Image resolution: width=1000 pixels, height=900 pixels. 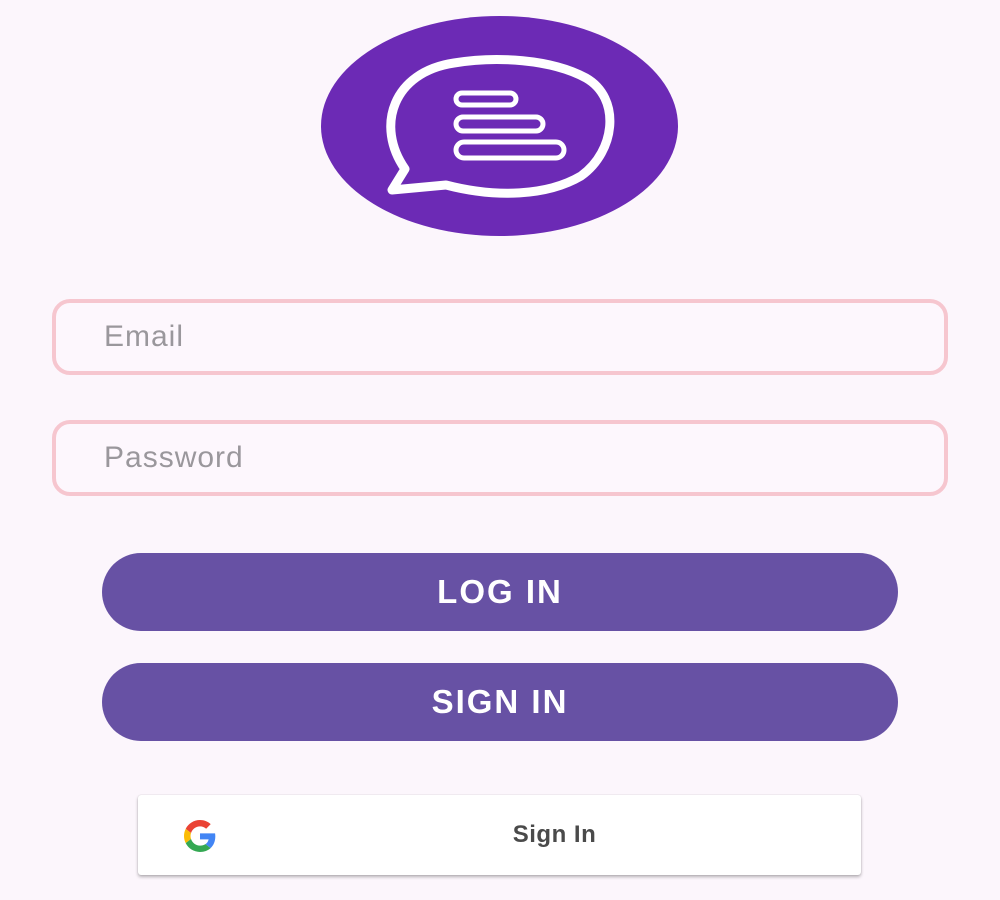 I want to click on email-input, so click(x=500, y=337).